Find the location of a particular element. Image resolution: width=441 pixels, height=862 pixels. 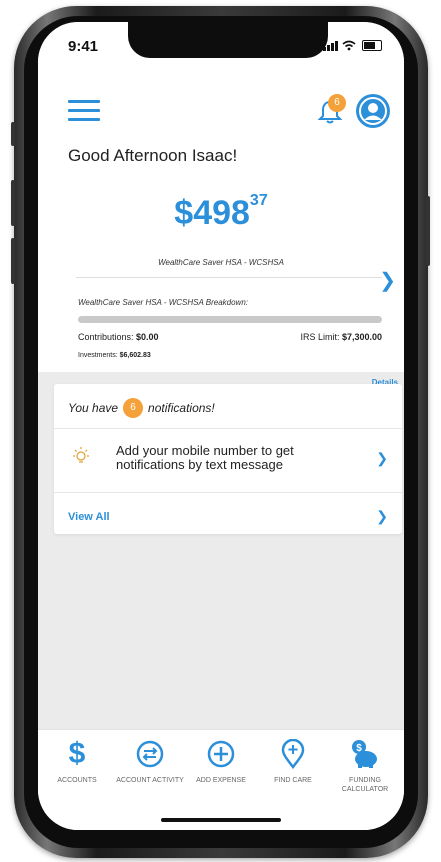

nav-find-care: FIND CARE is located at coordinates (293, 761).